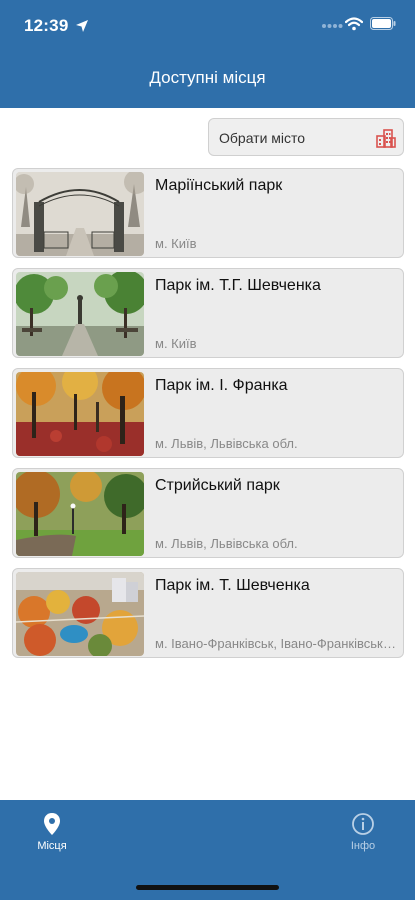  I want to click on foggy-park-arch-photo, so click(80, 214).